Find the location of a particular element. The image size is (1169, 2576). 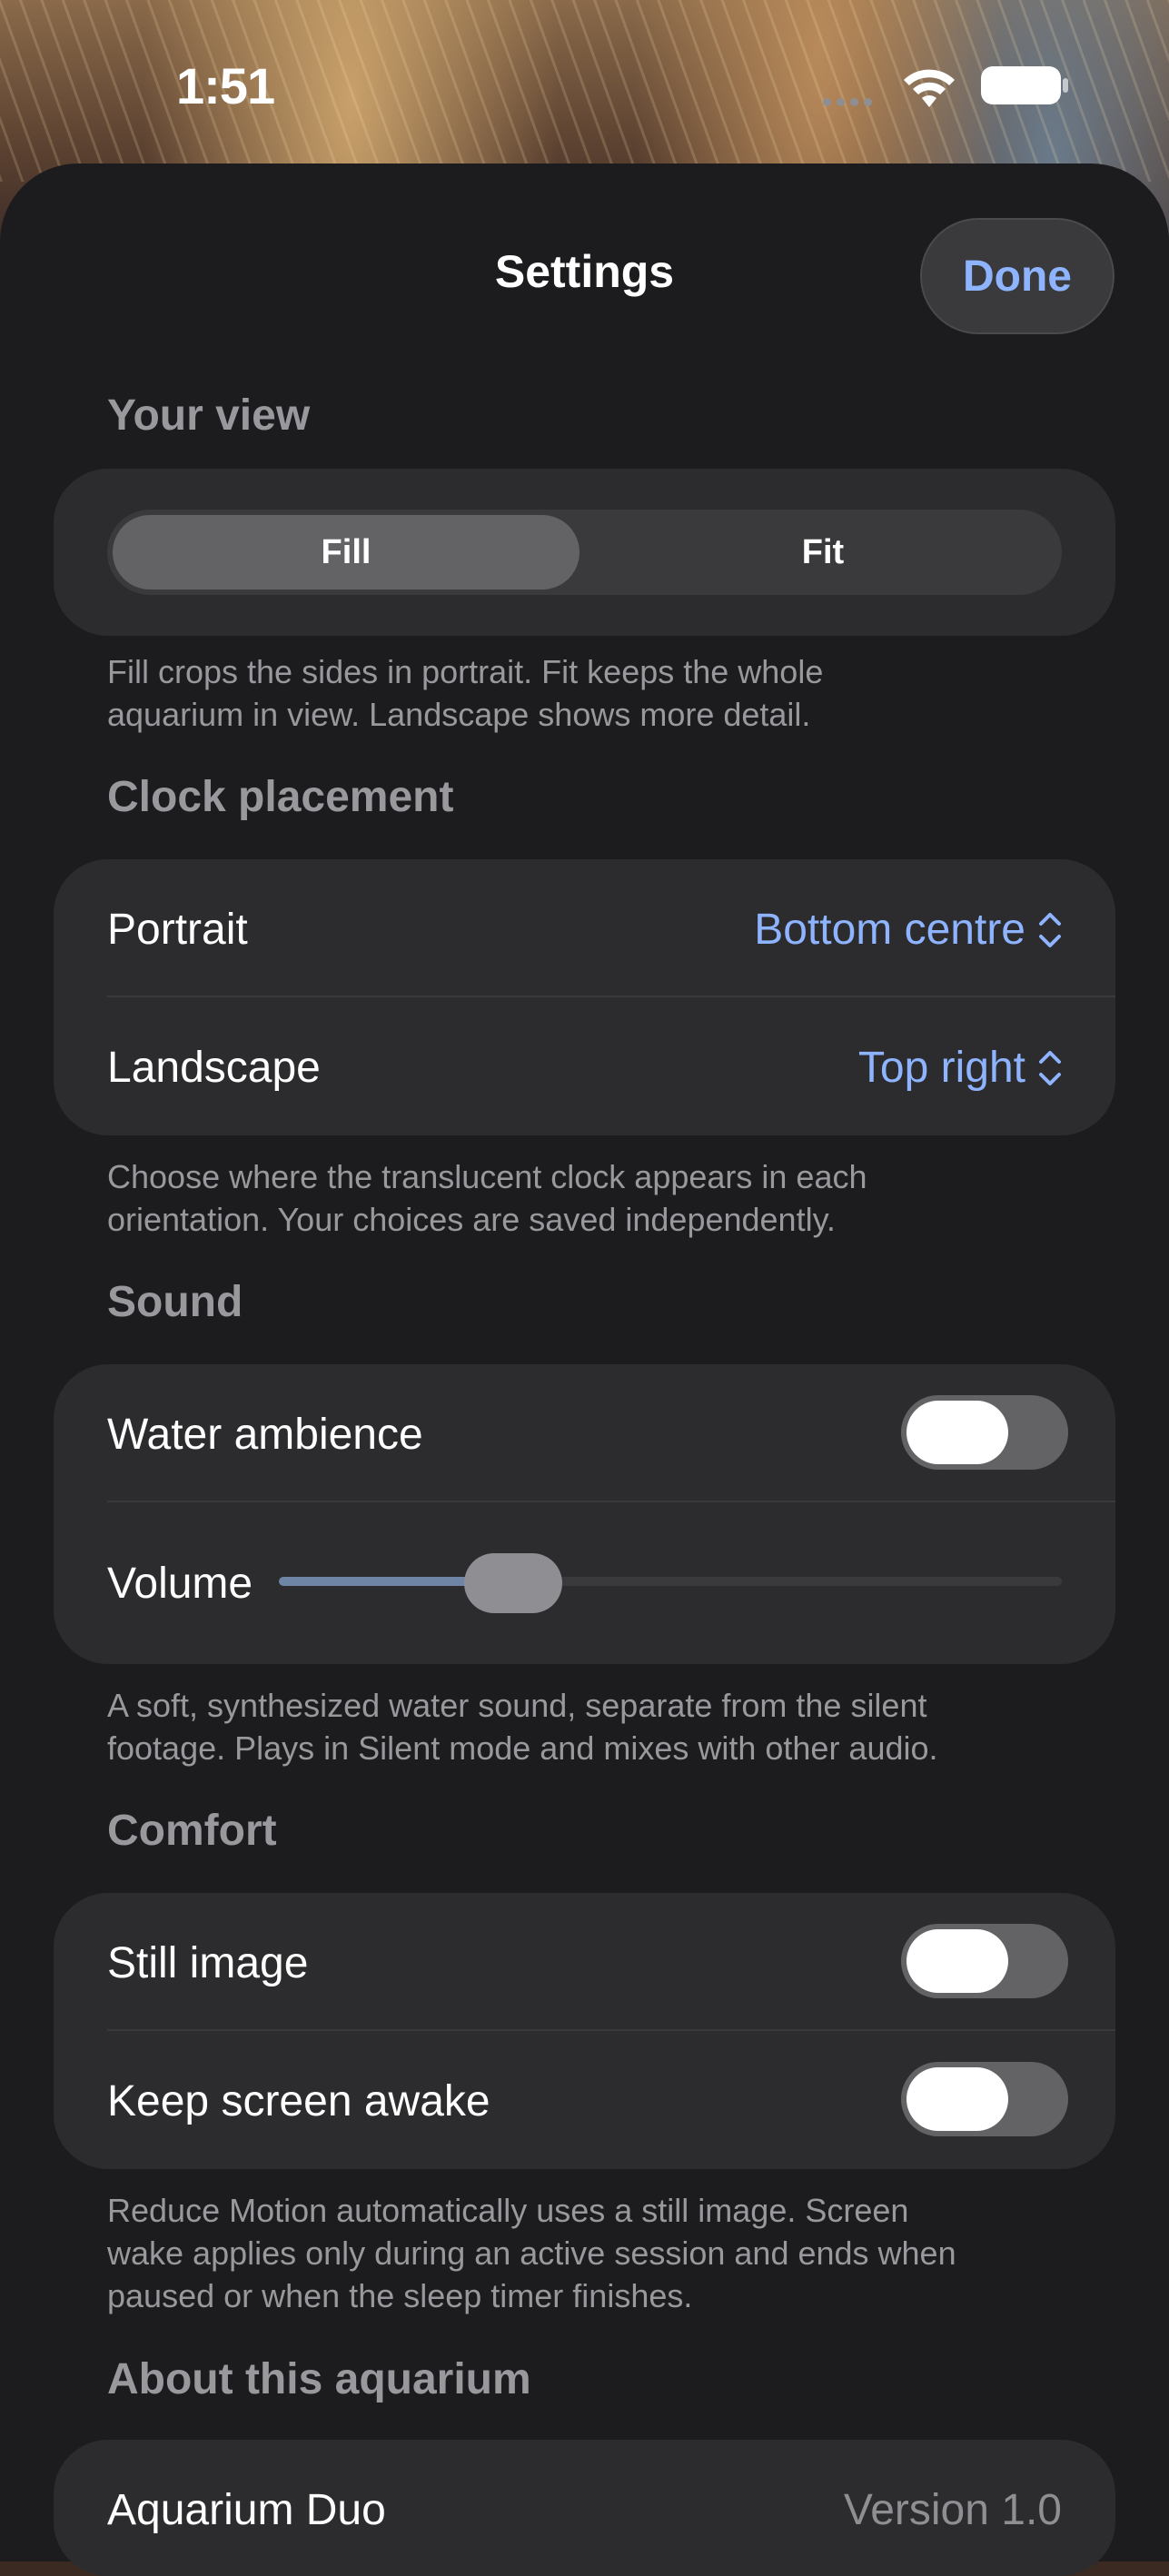

battery-icon is located at coordinates (1024, 85).